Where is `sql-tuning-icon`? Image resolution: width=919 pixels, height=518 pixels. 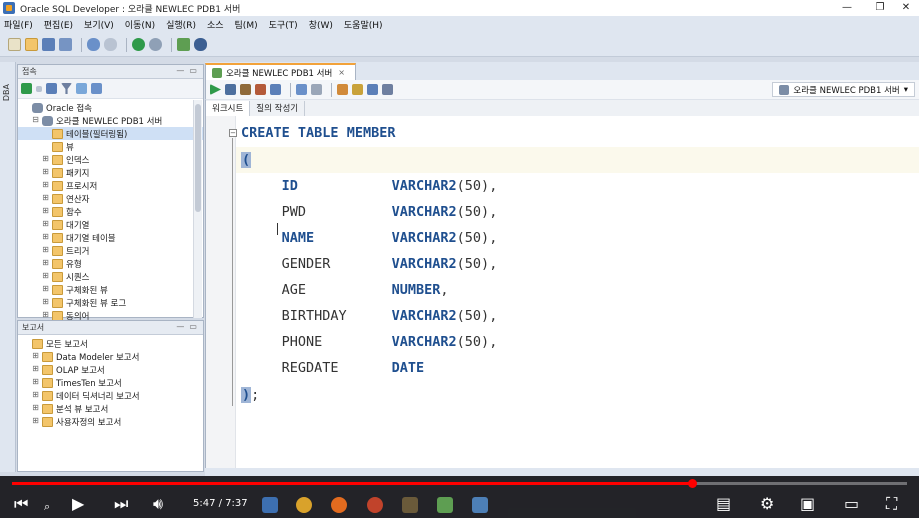
sql-tuning-icon is located at coordinates (316, 89).